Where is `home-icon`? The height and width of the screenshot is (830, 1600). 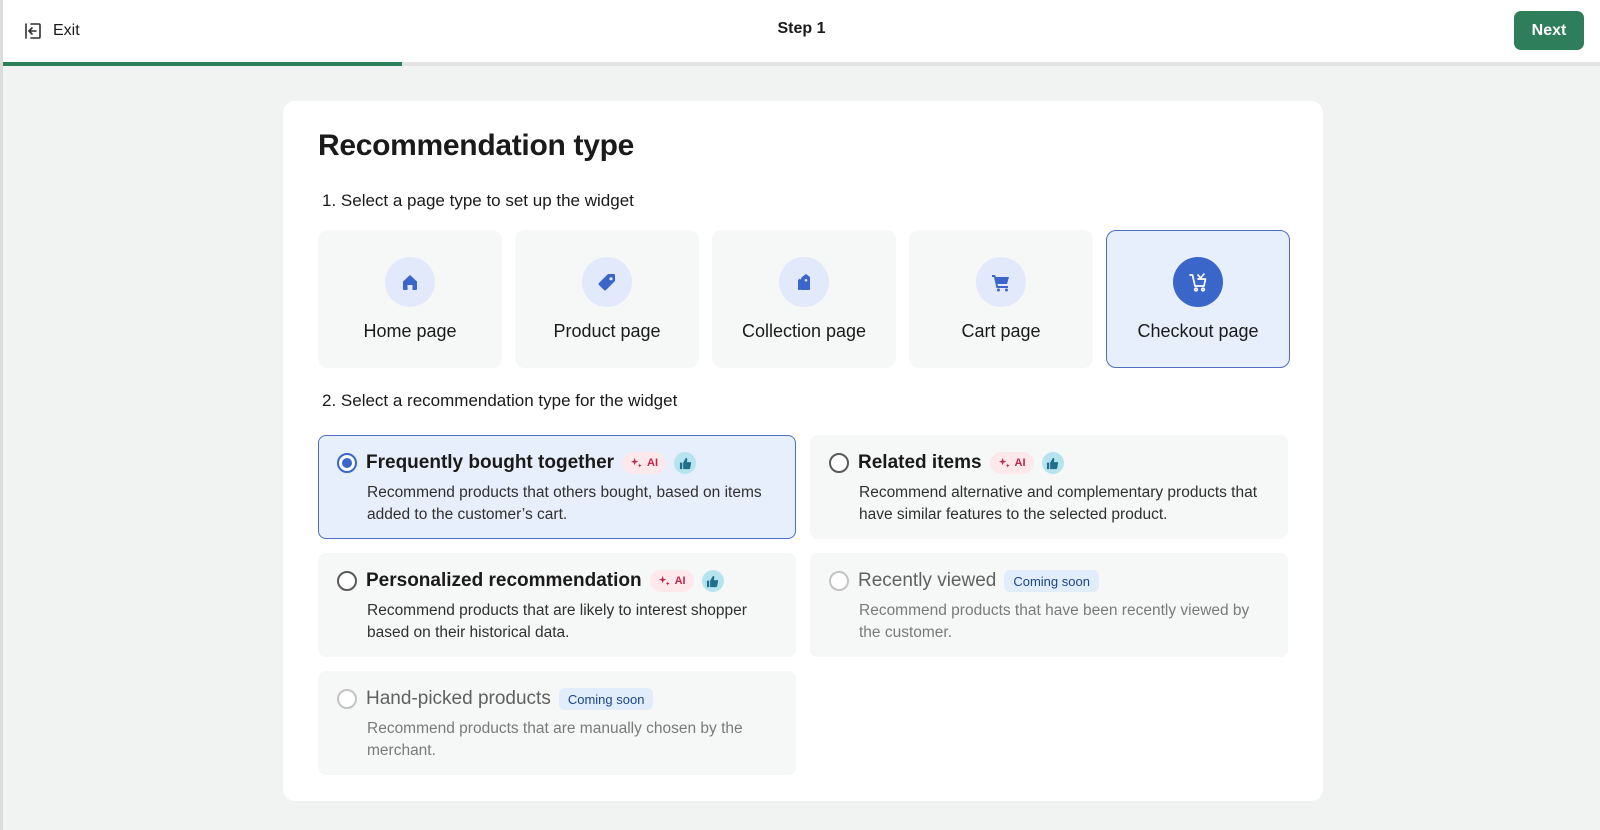
home-icon is located at coordinates (410, 282).